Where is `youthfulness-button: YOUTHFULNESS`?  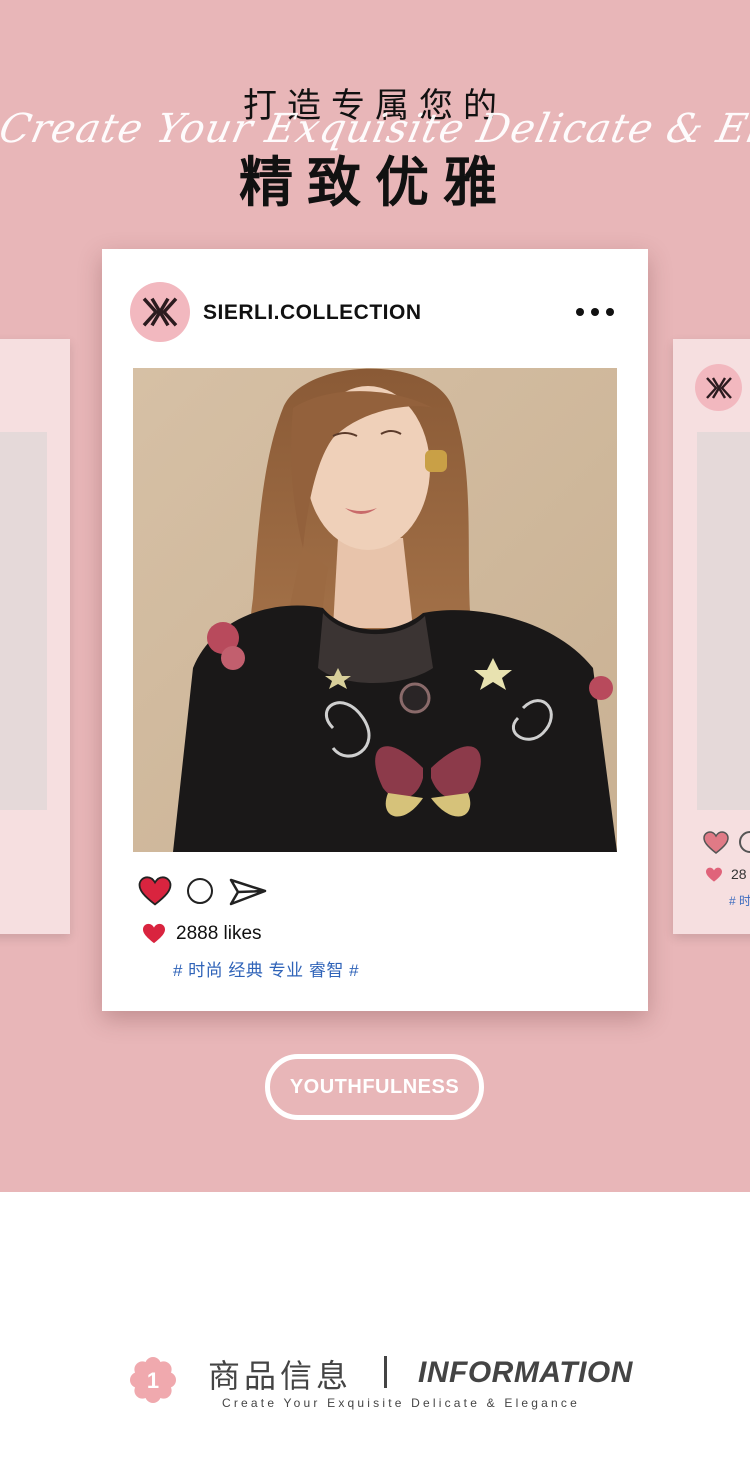
youthfulness-button: YOUTHFULNESS is located at coordinates (374, 1087).